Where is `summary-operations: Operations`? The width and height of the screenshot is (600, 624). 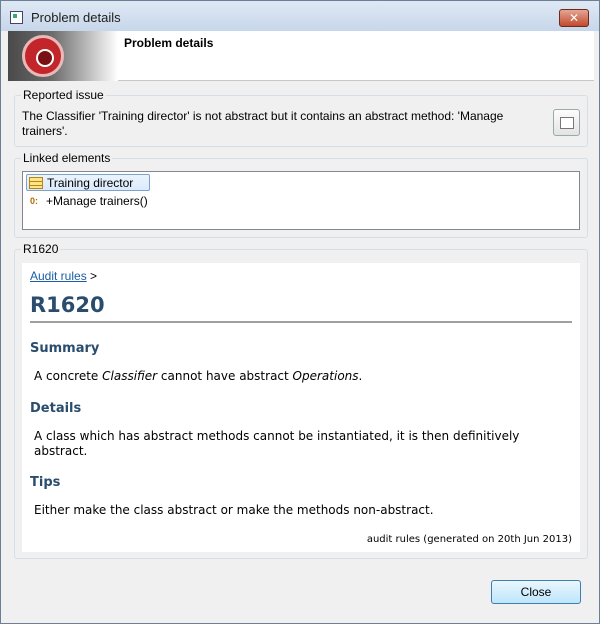
summary-operations: Operations is located at coordinates (325, 376).